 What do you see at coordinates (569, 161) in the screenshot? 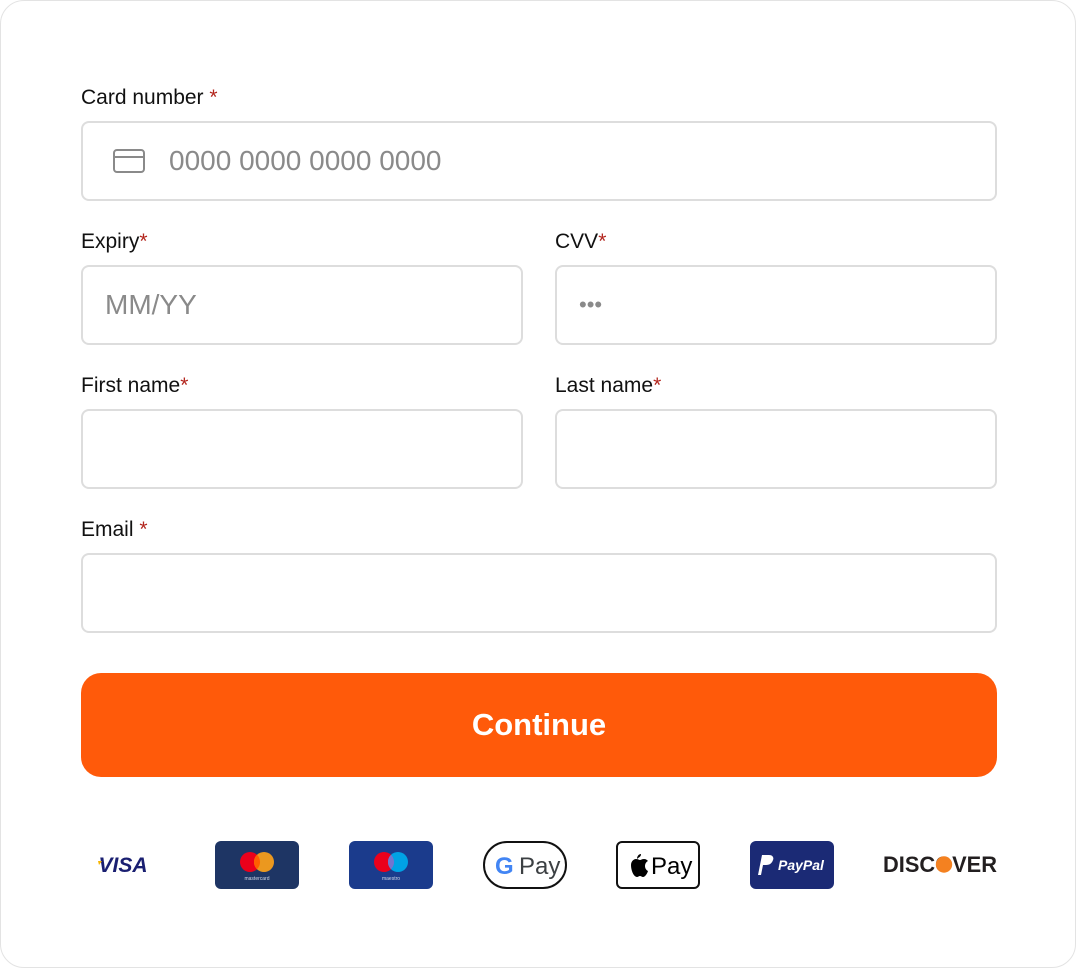
I see `card-number-input` at bounding box center [569, 161].